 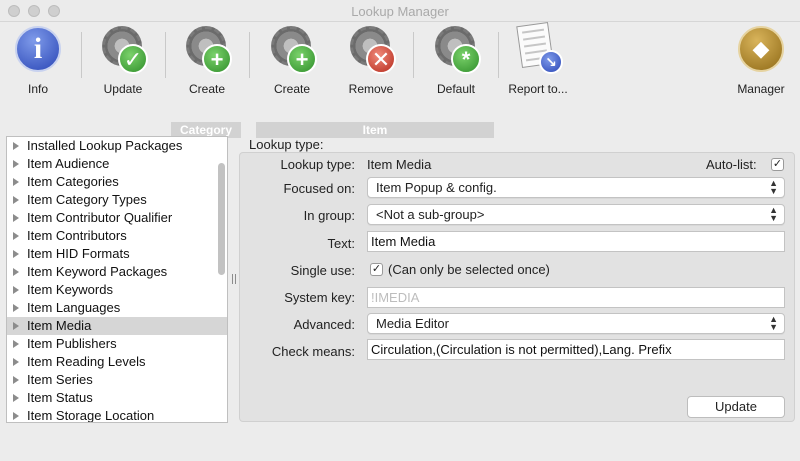 I want to click on lookup-type-label: Lookup type:, so click(x=317, y=164).